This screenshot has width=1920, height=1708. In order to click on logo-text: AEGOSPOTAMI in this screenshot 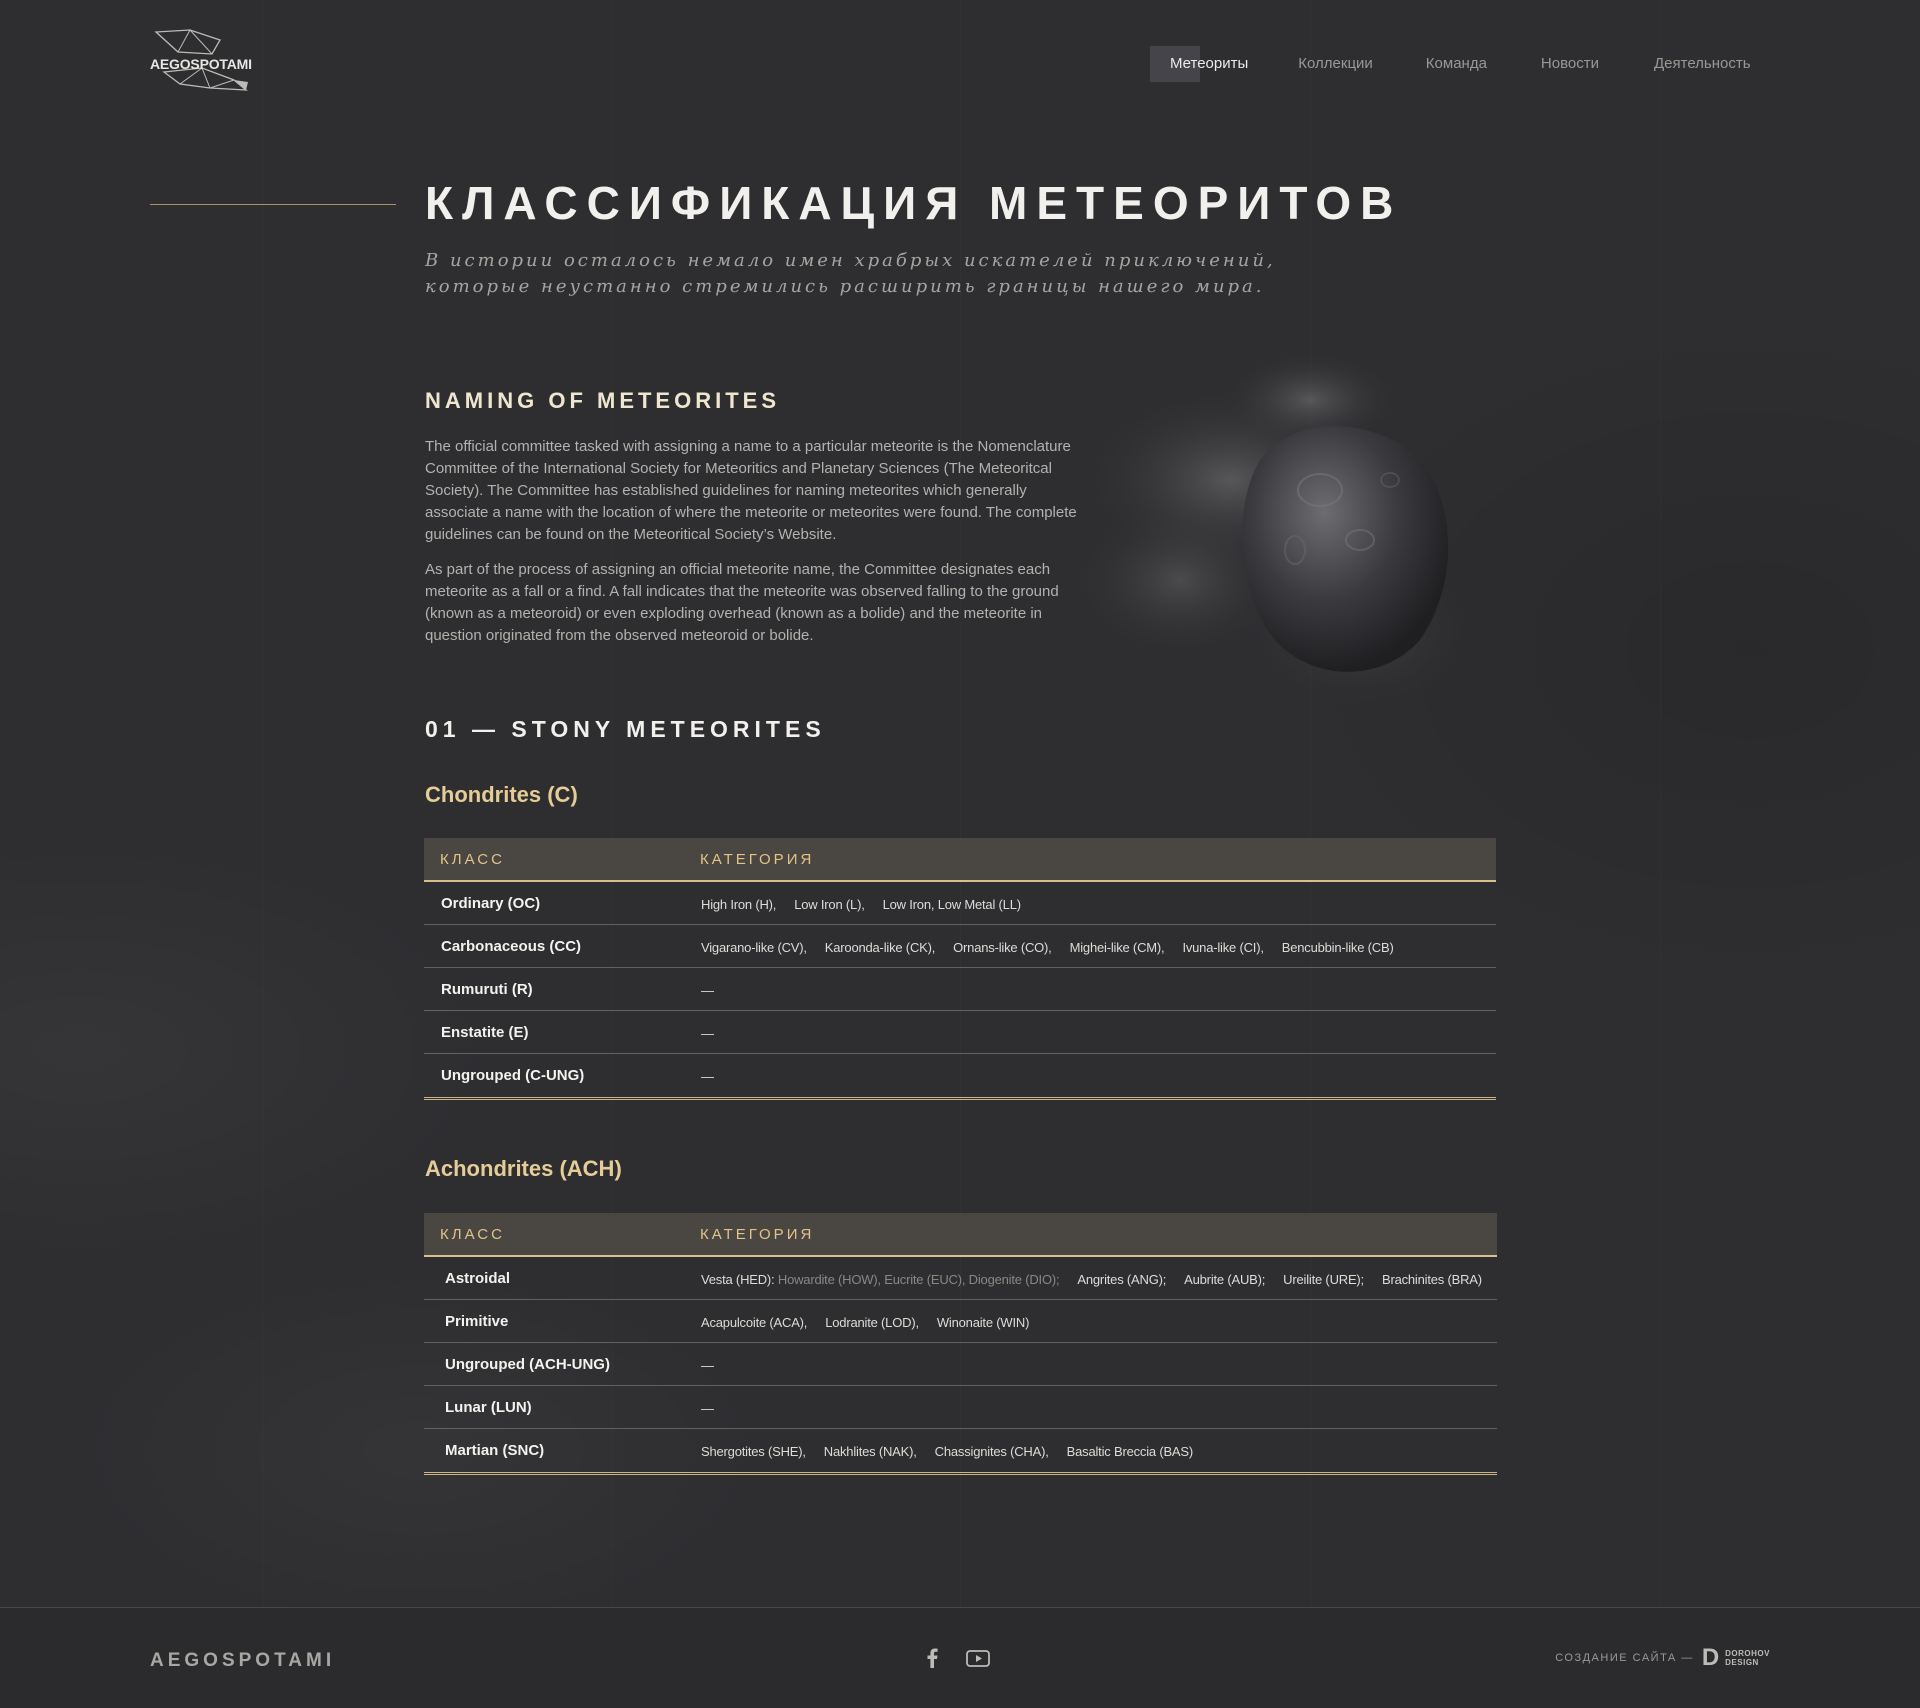, I will do `click(201, 64)`.